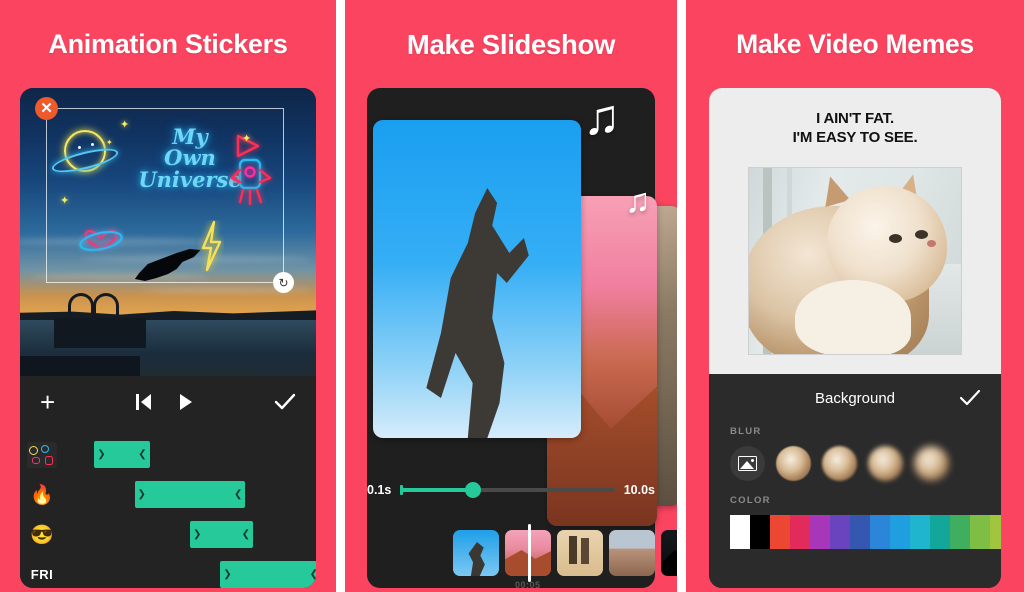 The width and height of the screenshot is (1024, 592). I want to click on background-settings-panel: Background BLUR COLOR, so click(855, 481).